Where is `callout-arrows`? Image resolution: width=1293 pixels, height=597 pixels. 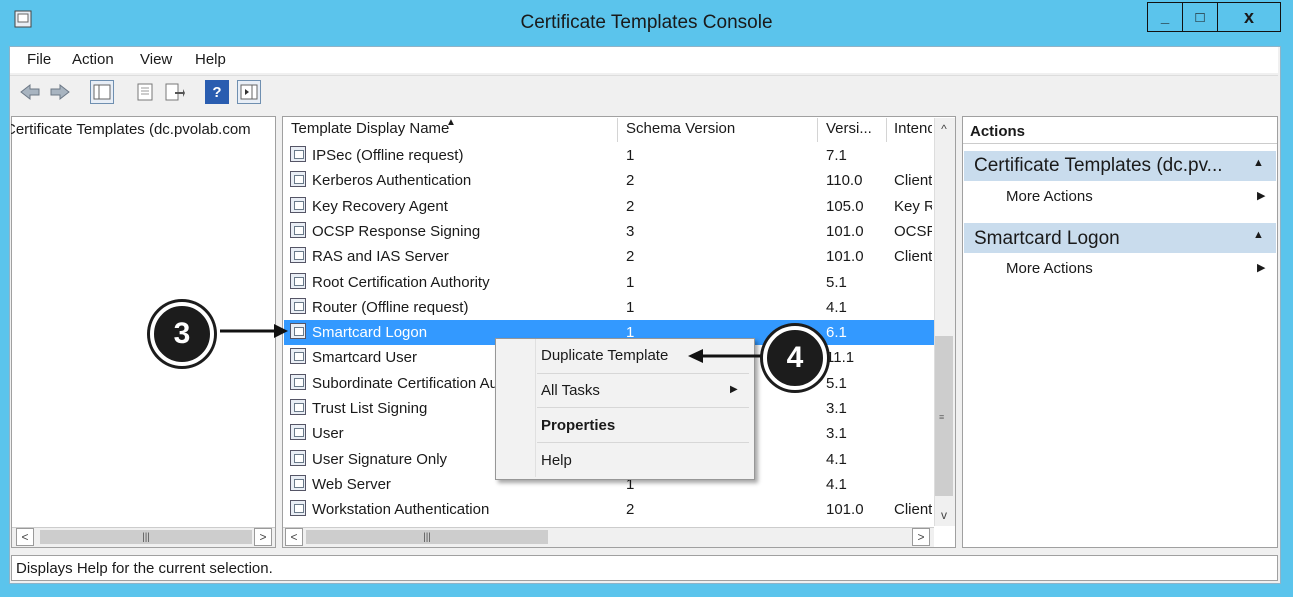 callout-arrows is located at coordinates (491, 343).